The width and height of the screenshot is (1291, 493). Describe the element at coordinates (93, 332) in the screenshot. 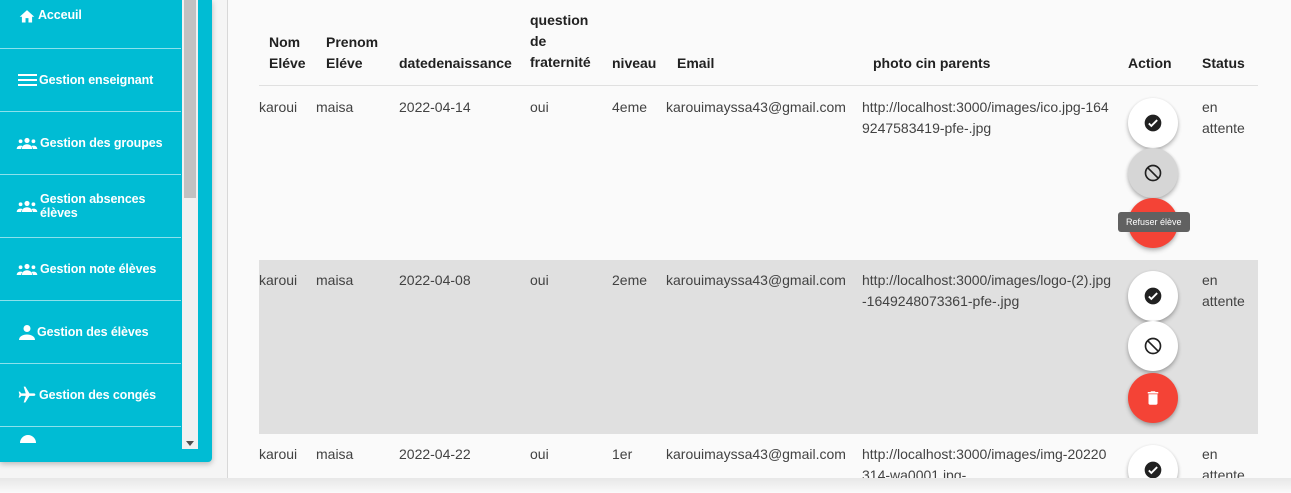

I see `sidebar-item-label: Gestion des élèves` at that location.